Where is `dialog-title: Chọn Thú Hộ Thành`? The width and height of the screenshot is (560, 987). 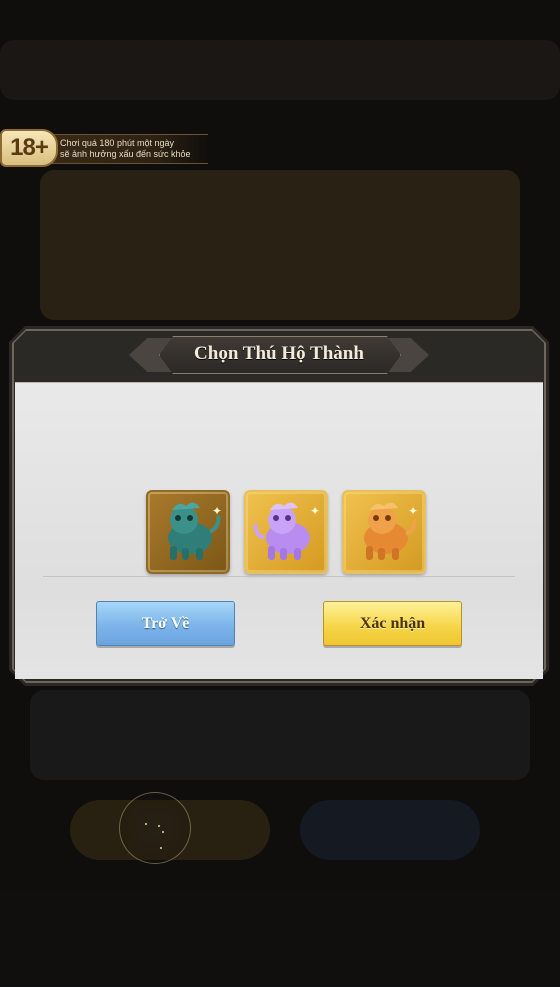
dialog-title: Chọn Thú Hộ Thành is located at coordinates (279, 353).